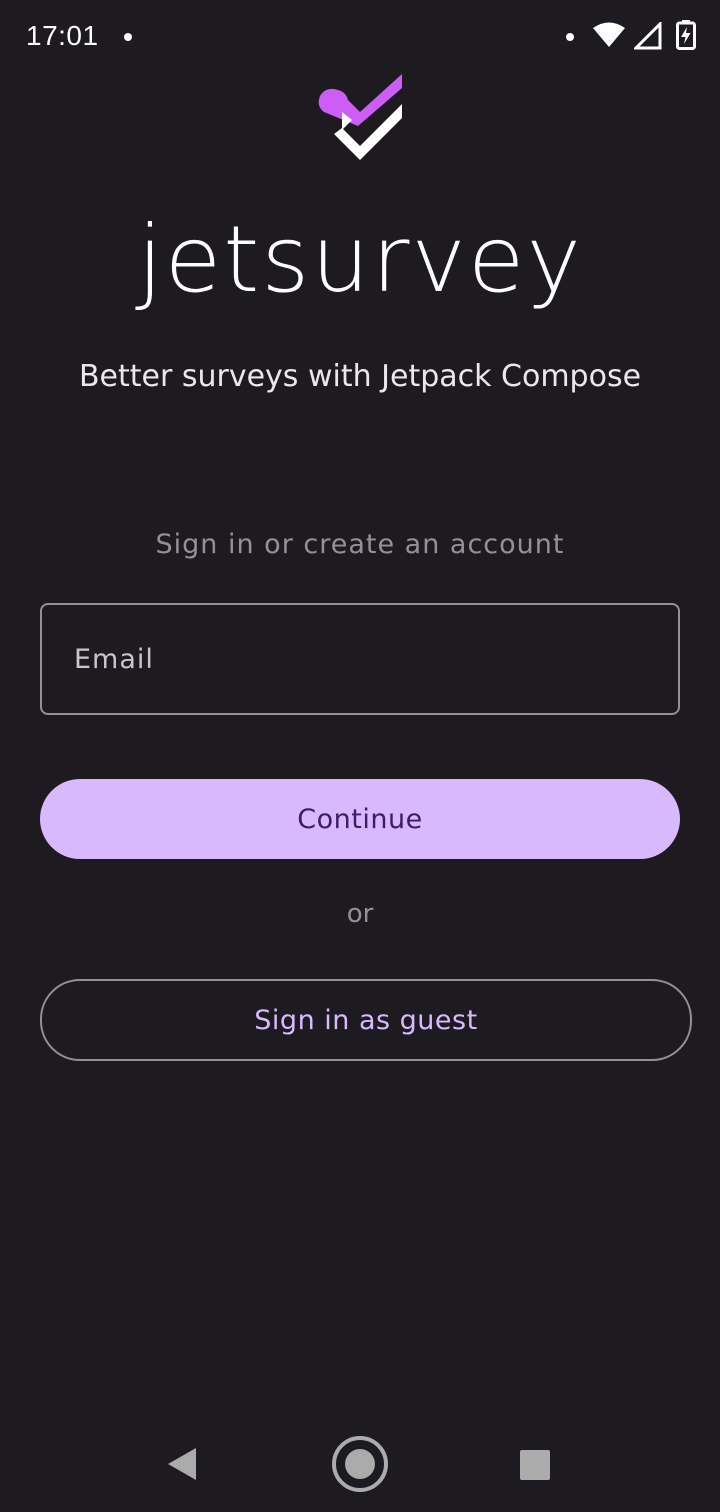 The height and width of the screenshot is (1512, 720). I want to click on email-input, so click(360, 659).